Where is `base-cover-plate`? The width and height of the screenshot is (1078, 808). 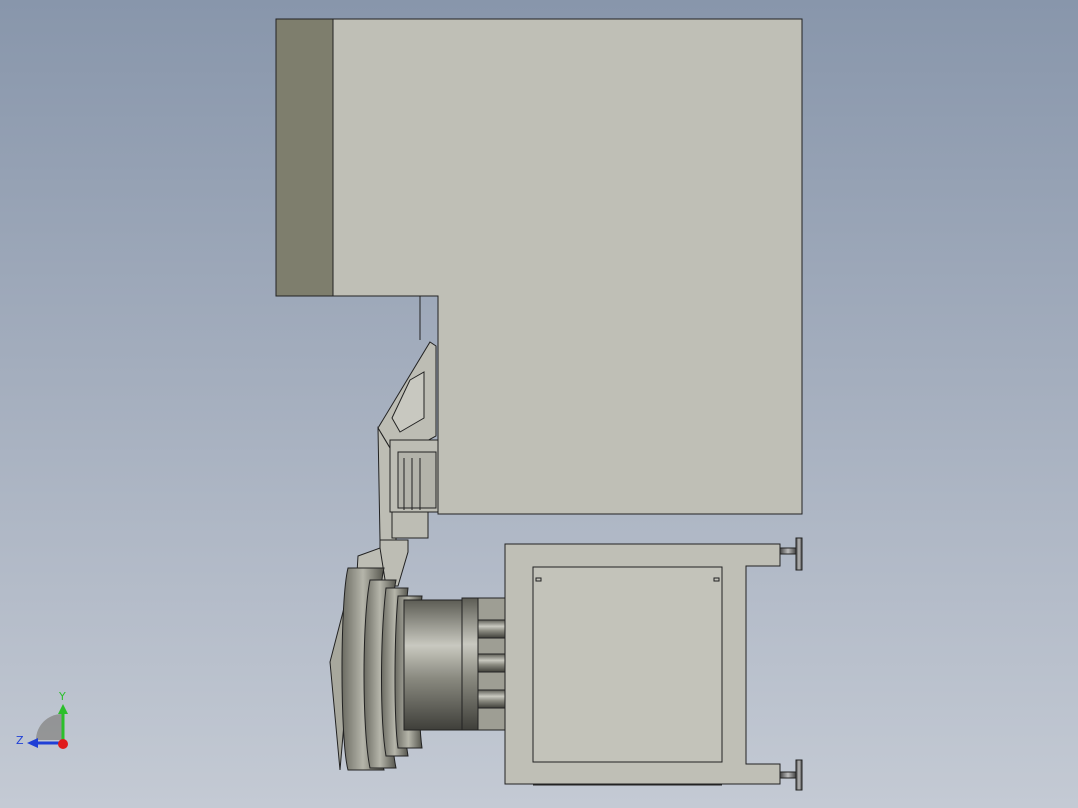
base-cover-plate is located at coordinates (627, 664).